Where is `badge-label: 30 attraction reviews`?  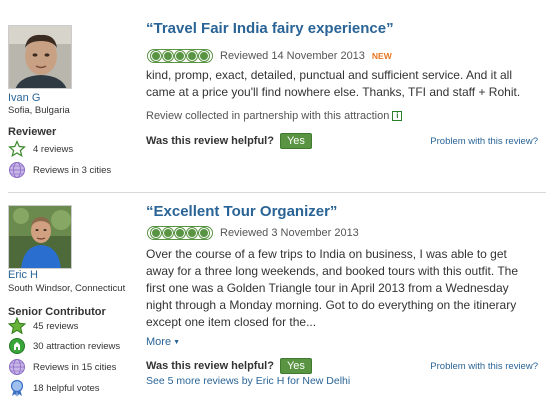
badge-label: 30 attraction reviews is located at coordinates (77, 346).